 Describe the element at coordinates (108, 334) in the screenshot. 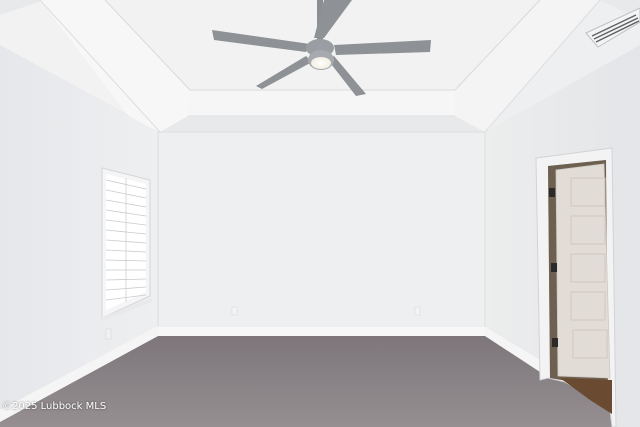

I see `outlet-left-wall` at that location.